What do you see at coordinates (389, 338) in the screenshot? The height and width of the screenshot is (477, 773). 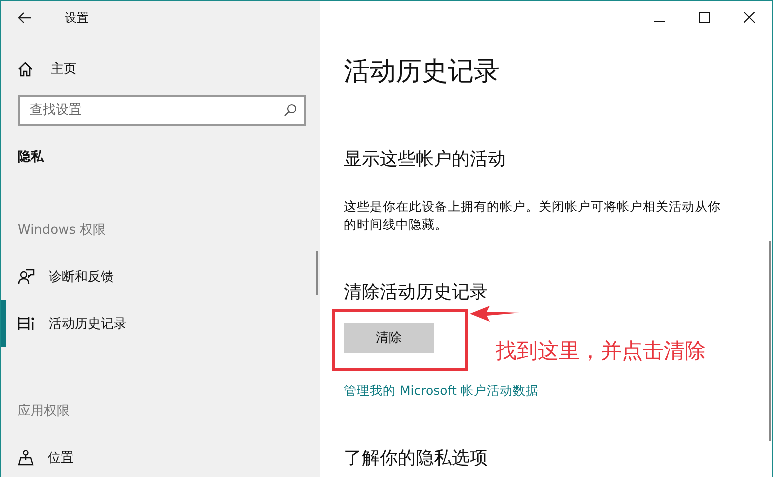 I see `clear-button: 清除` at bounding box center [389, 338].